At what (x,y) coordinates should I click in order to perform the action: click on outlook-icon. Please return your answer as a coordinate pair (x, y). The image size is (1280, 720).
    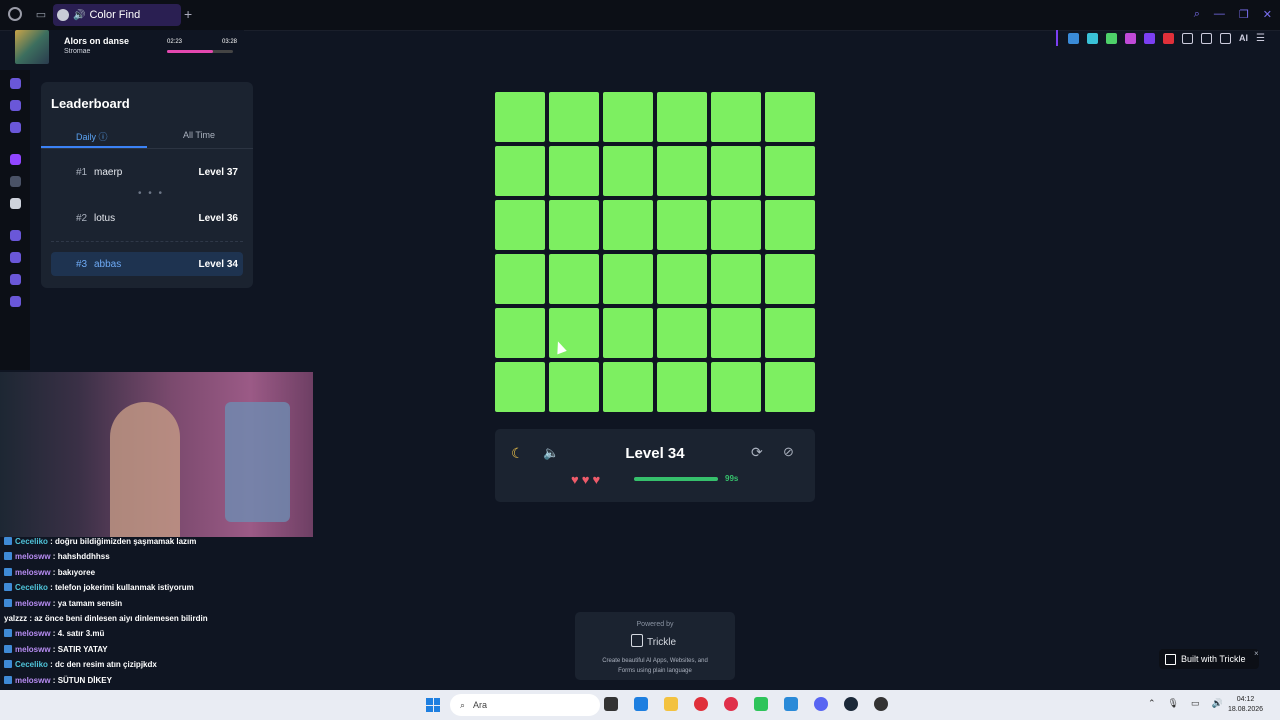
    Looking at the image, I should click on (641, 704).